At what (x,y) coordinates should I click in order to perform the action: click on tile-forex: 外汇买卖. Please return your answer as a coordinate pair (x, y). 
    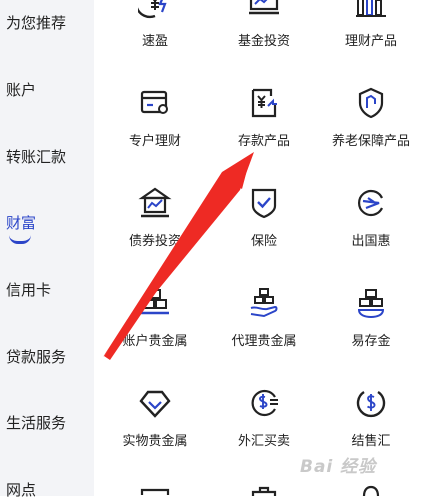
    Looking at the image, I should click on (264, 417).